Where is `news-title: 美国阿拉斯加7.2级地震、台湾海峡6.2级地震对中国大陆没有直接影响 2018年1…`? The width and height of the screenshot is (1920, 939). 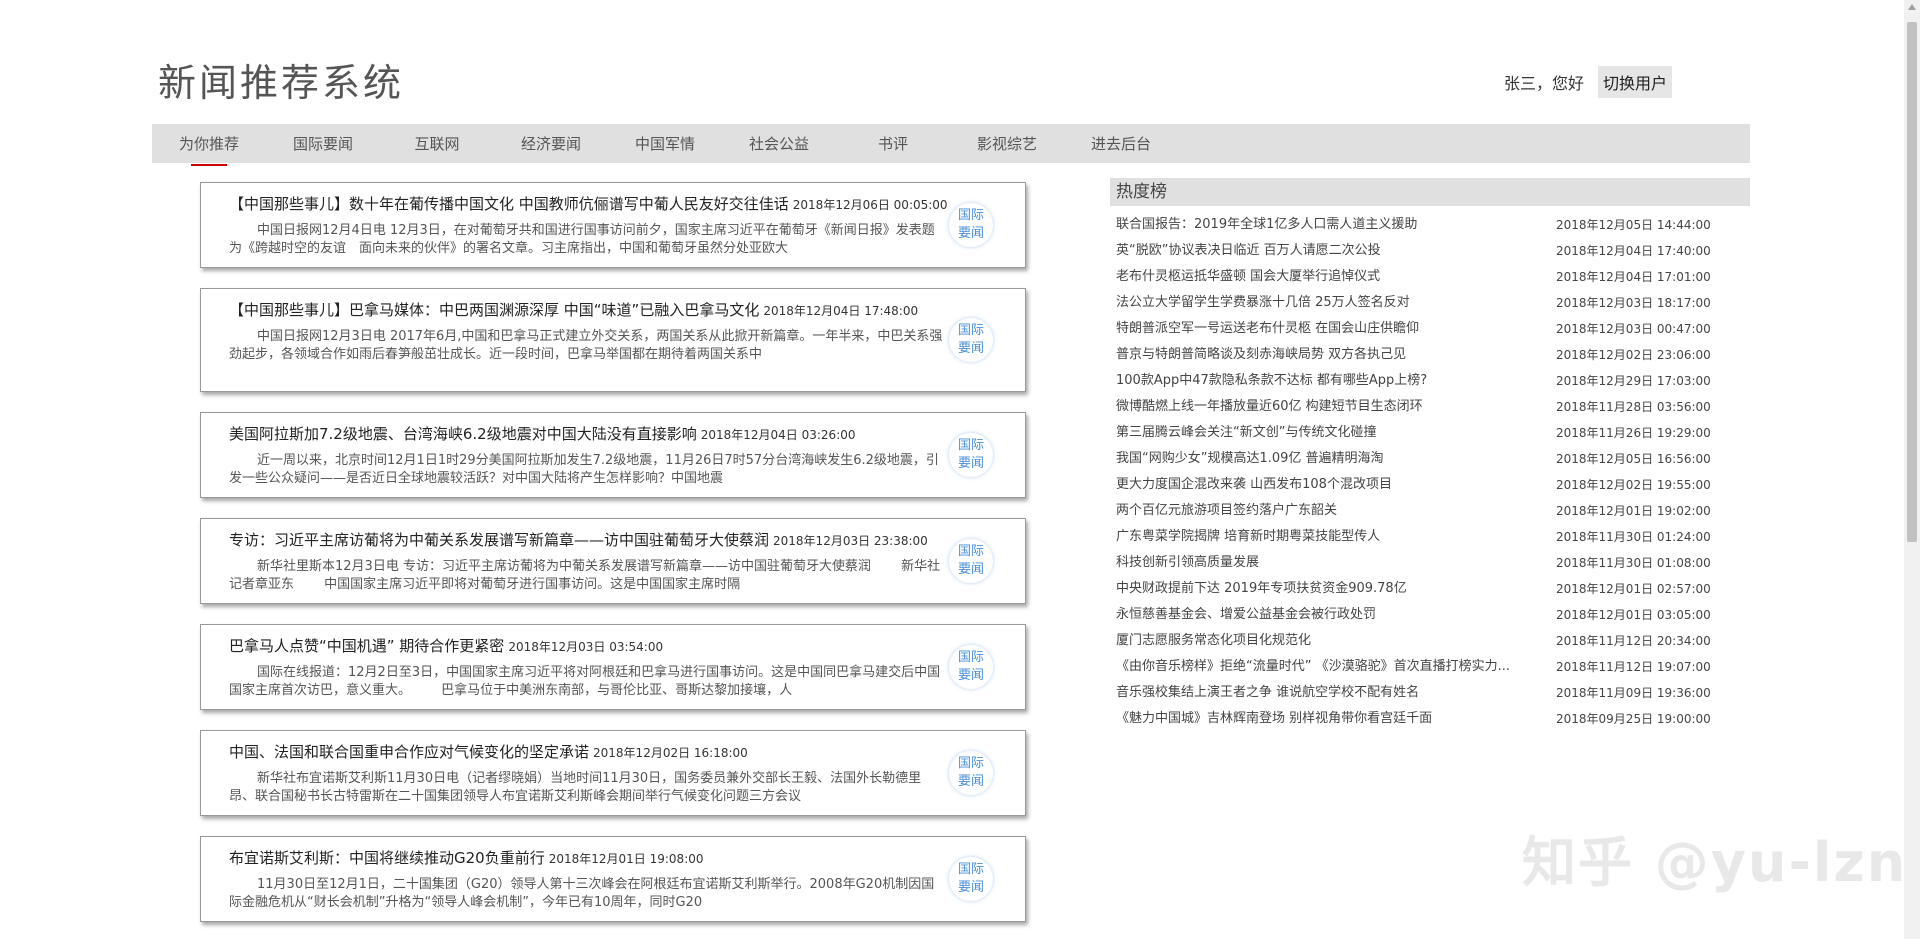 news-title: 美国阿拉斯加7.2级地震、台湾海峡6.2级地震对中国大陆没有直接影响 2018年1… is located at coordinates (587, 434).